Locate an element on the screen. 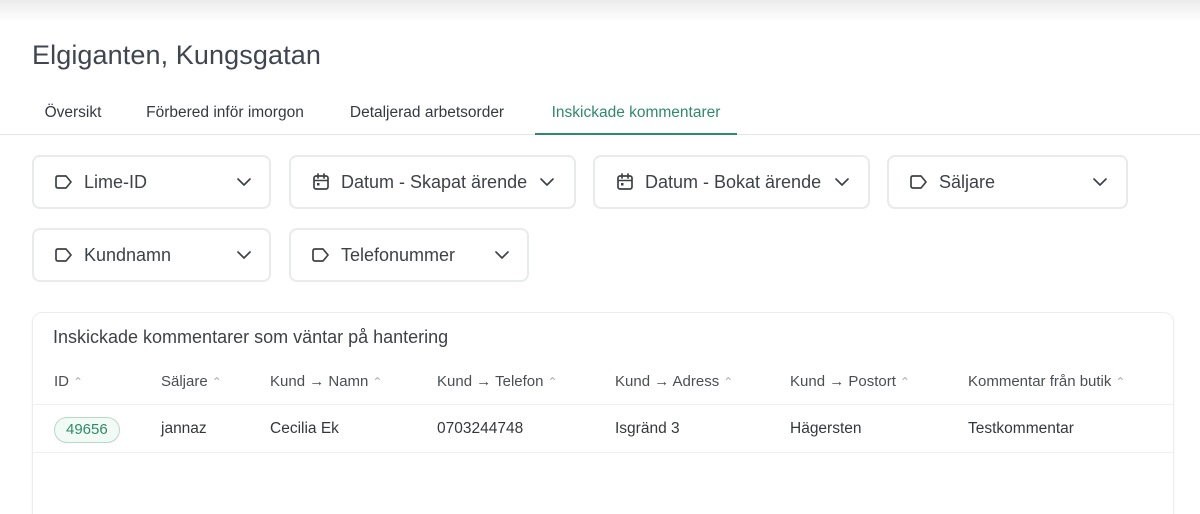 The image size is (1200, 514). column-header-saljare: Säljare ⌃ is located at coordinates (191, 381).